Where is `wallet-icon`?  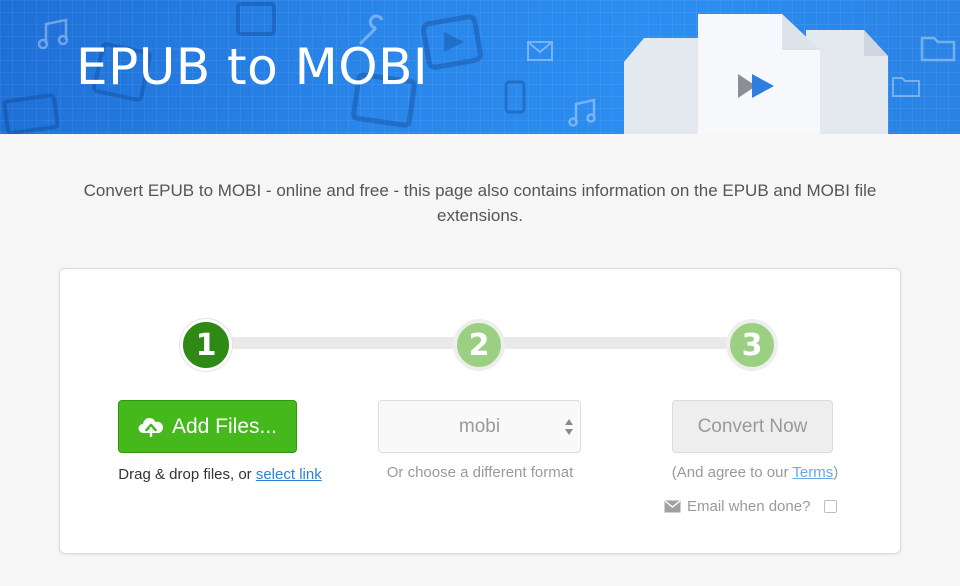 wallet-icon is located at coordinates (31, 113).